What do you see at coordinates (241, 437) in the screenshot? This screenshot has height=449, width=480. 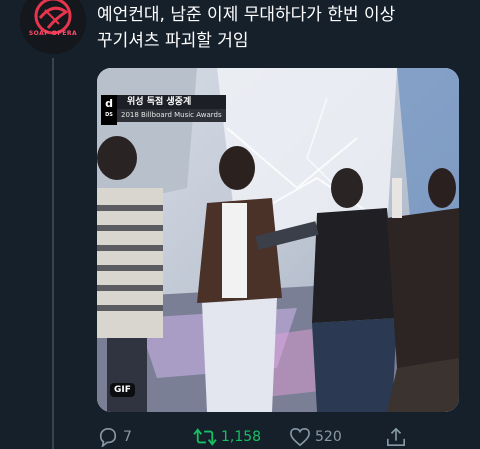 I see `retweet-count: 1,158` at bounding box center [241, 437].